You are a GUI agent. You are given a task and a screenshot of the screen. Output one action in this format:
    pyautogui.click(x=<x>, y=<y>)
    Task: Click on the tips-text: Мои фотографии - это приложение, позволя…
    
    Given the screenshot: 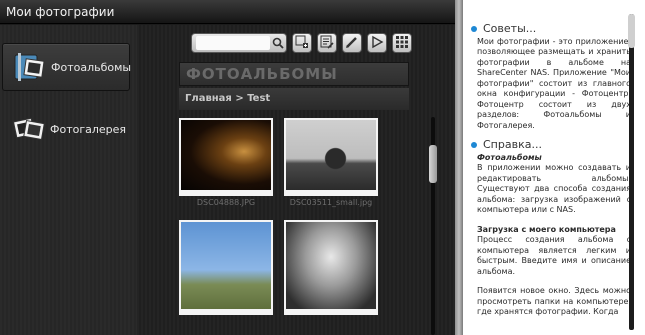 What is the action you would take?
    pyautogui.click(x=554, y=83)
    